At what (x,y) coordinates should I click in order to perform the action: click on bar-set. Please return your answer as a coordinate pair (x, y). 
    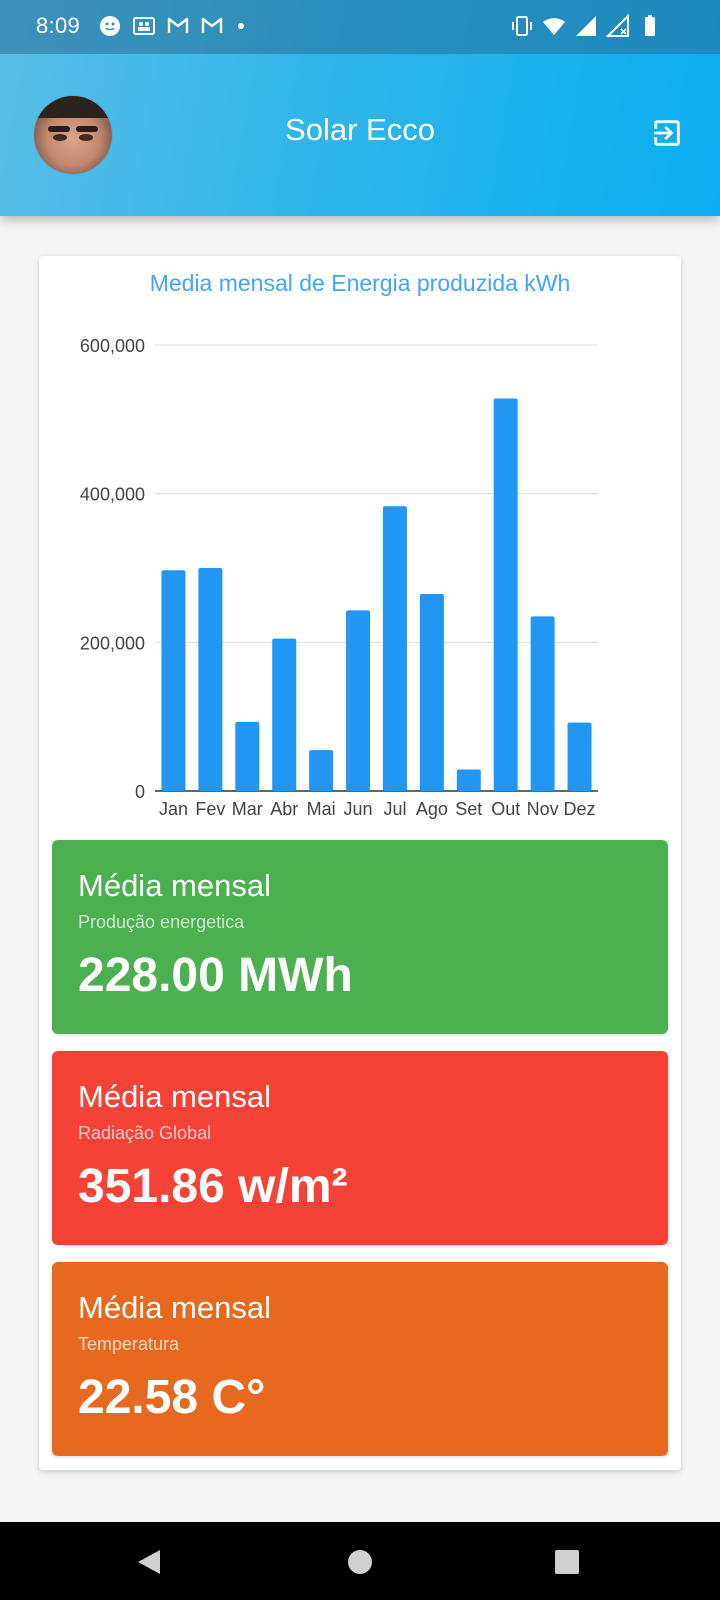
    Looking at the image, I should click on (468, 780).